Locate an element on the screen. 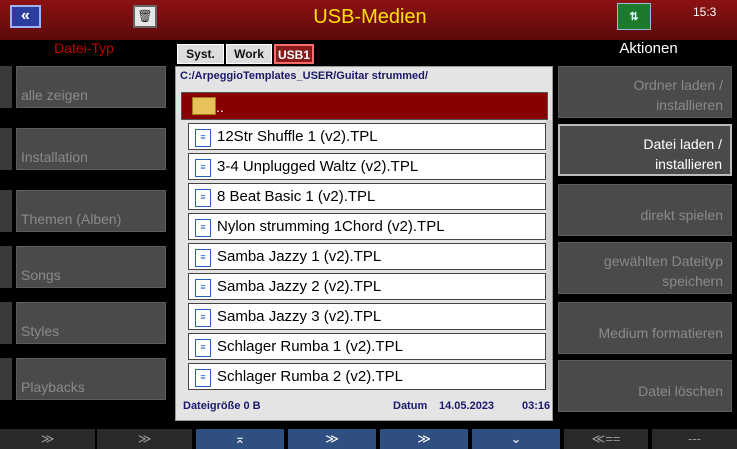  load-folder-button: Ordner laden / installieren is located at coordinates (645, 92).